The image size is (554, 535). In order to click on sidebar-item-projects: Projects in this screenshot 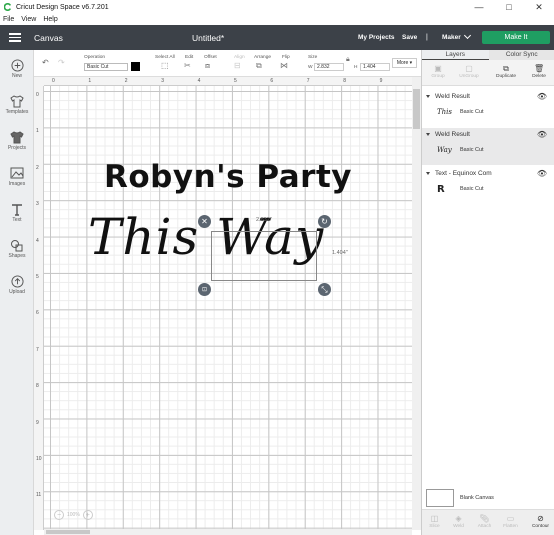, I will do `click(17, 140)`.